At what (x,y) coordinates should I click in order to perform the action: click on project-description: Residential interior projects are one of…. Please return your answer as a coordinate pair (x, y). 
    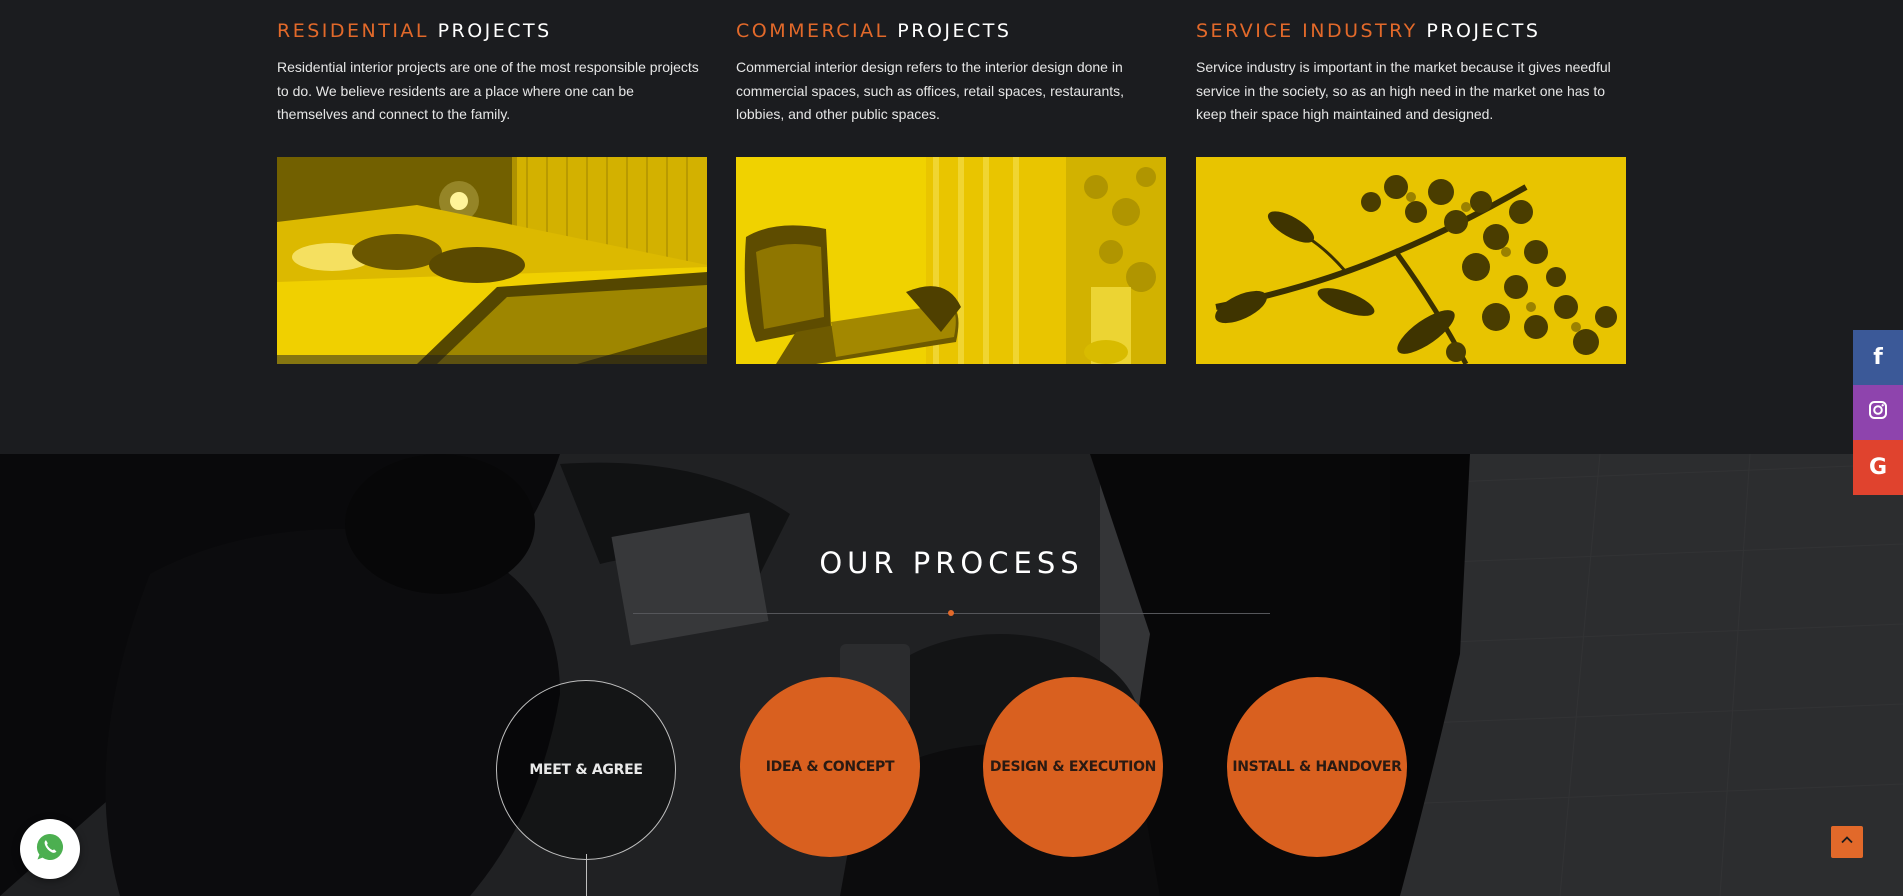
    Looking at the image, I should click on (488, 90).